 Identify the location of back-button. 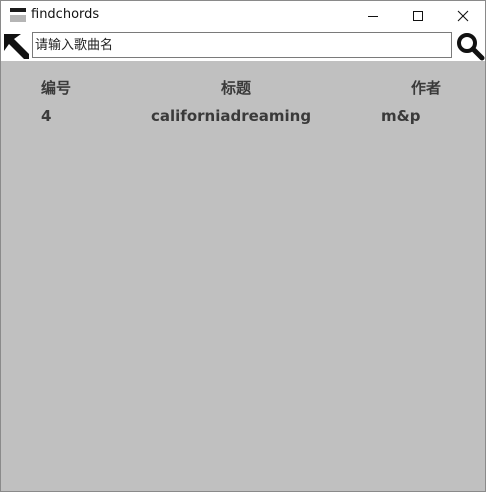
(16, 46).